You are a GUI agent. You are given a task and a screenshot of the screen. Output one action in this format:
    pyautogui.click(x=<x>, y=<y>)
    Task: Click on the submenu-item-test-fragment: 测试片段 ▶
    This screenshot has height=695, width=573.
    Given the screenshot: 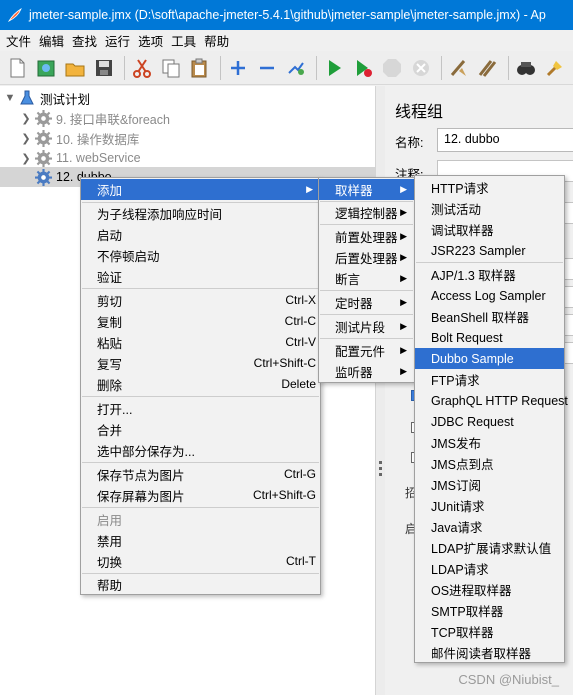 What is the action you would take?
    pyautogui.click(x=366, y=326)
    